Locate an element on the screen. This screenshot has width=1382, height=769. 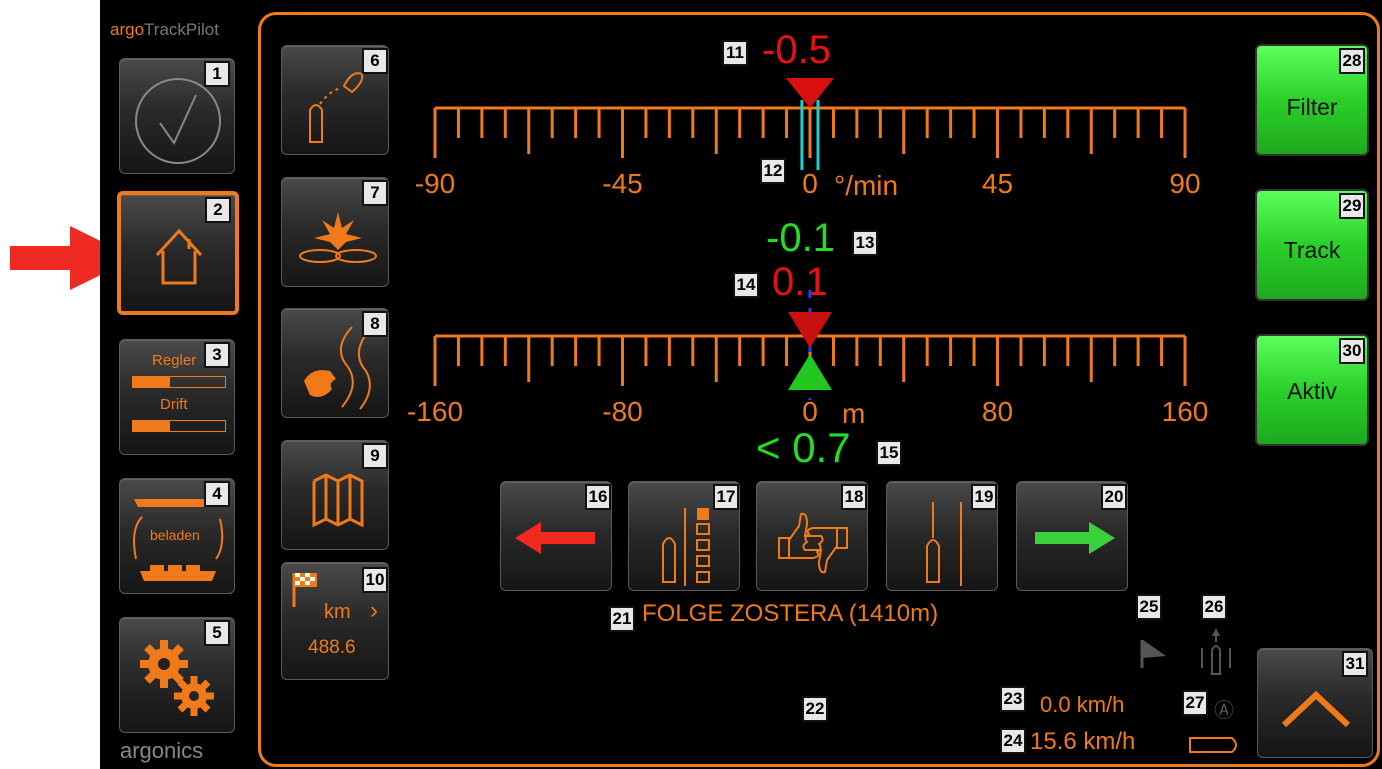
filter-button: Filter 28 is located at coordinates (1312, 100).